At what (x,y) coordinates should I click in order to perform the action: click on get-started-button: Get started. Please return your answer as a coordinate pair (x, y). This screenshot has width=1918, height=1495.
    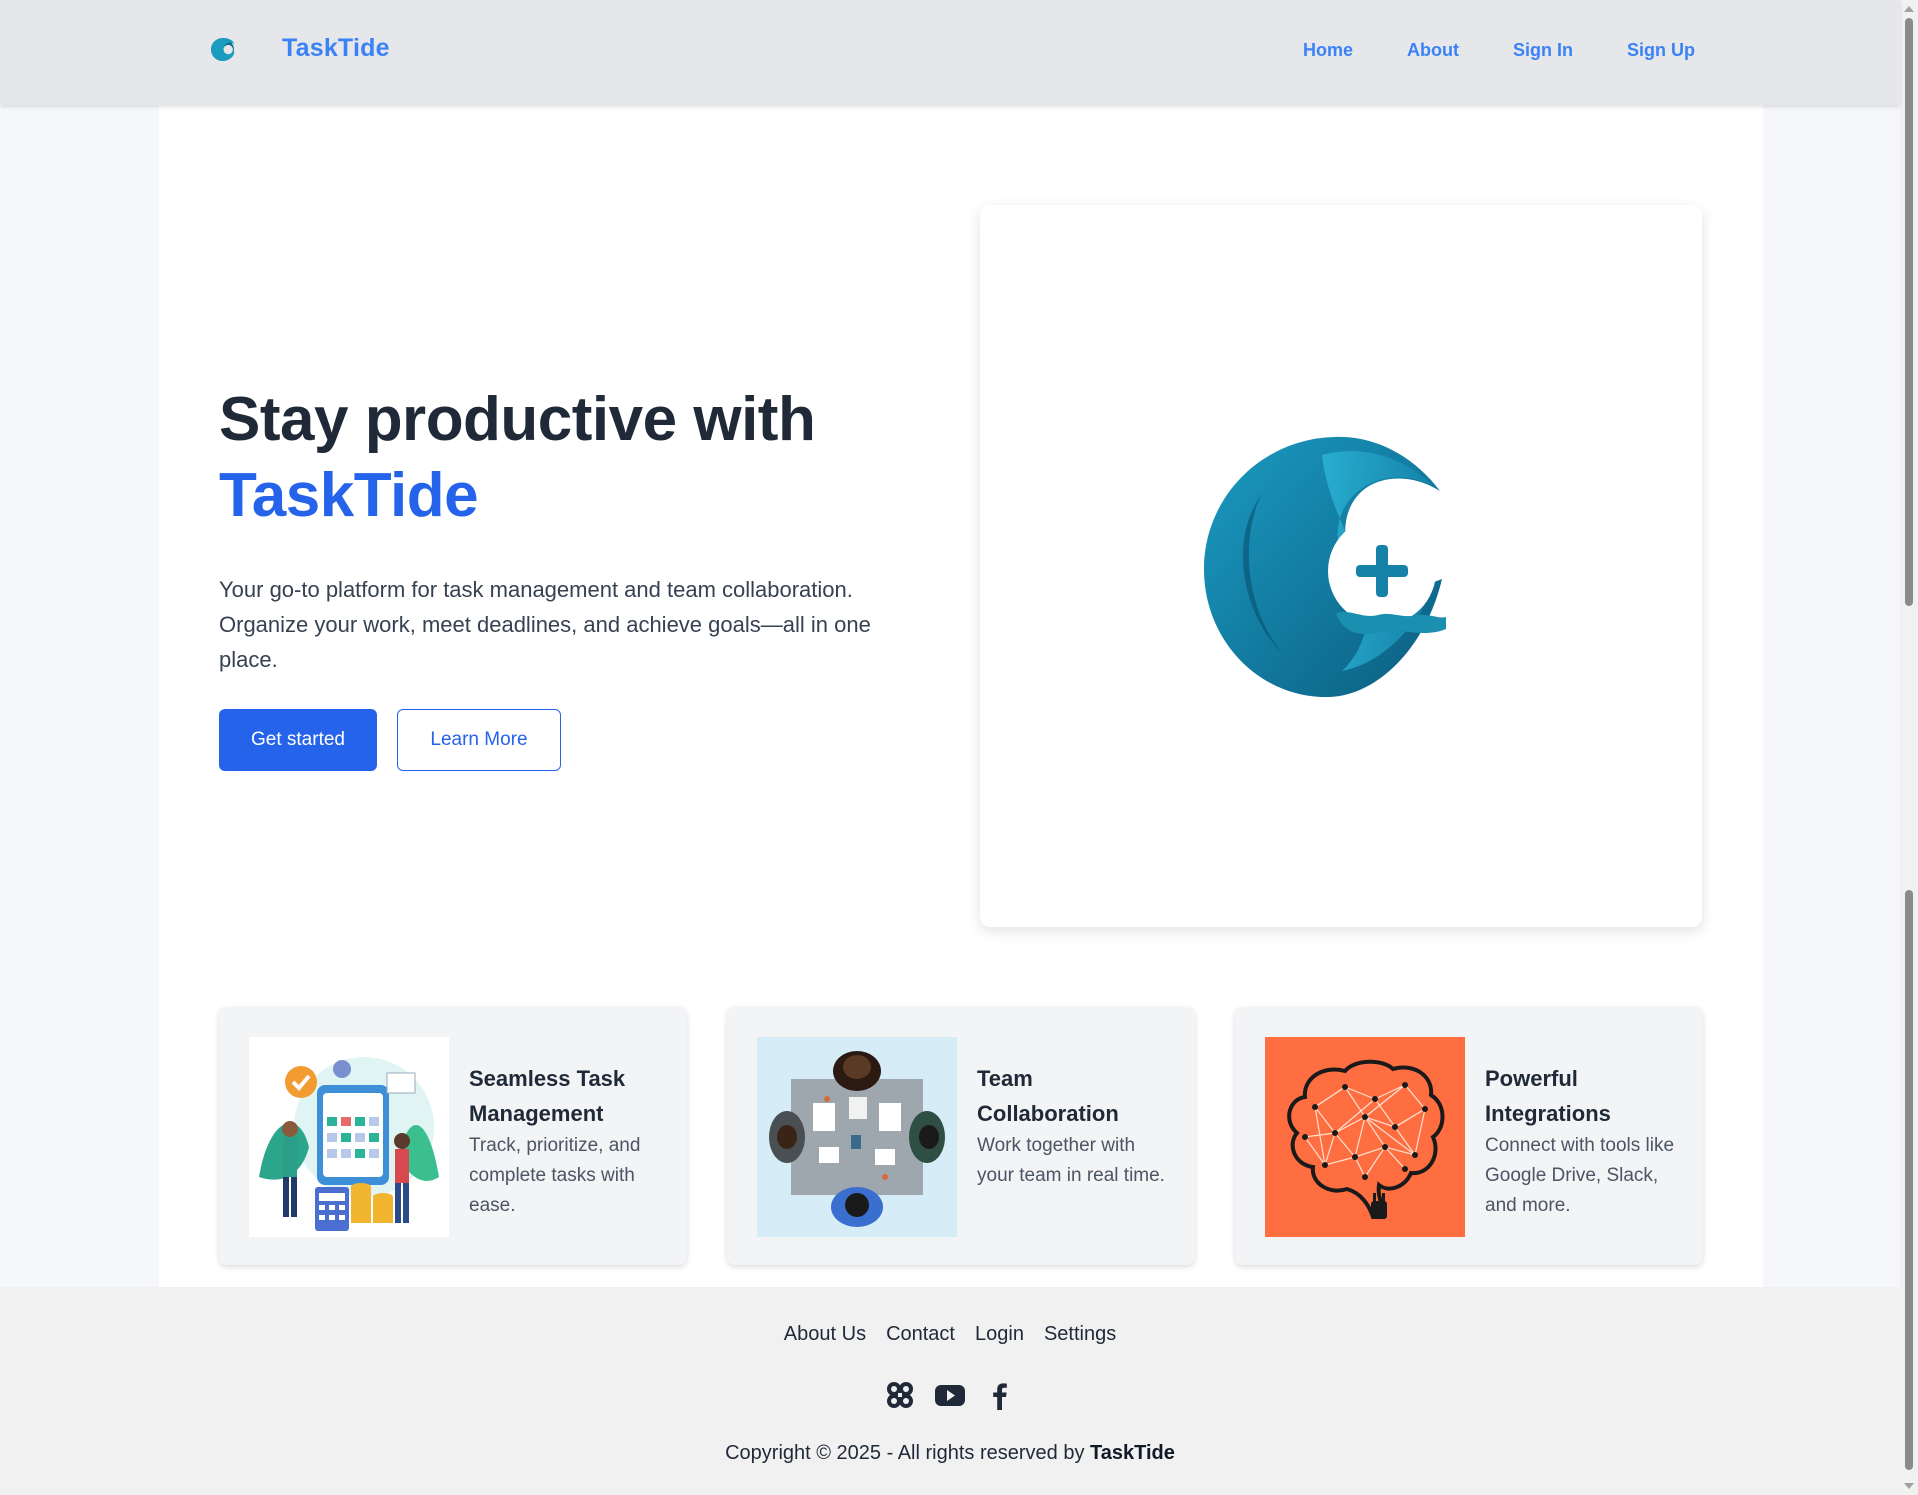
    Looking at the image, I should click on (298, 740).